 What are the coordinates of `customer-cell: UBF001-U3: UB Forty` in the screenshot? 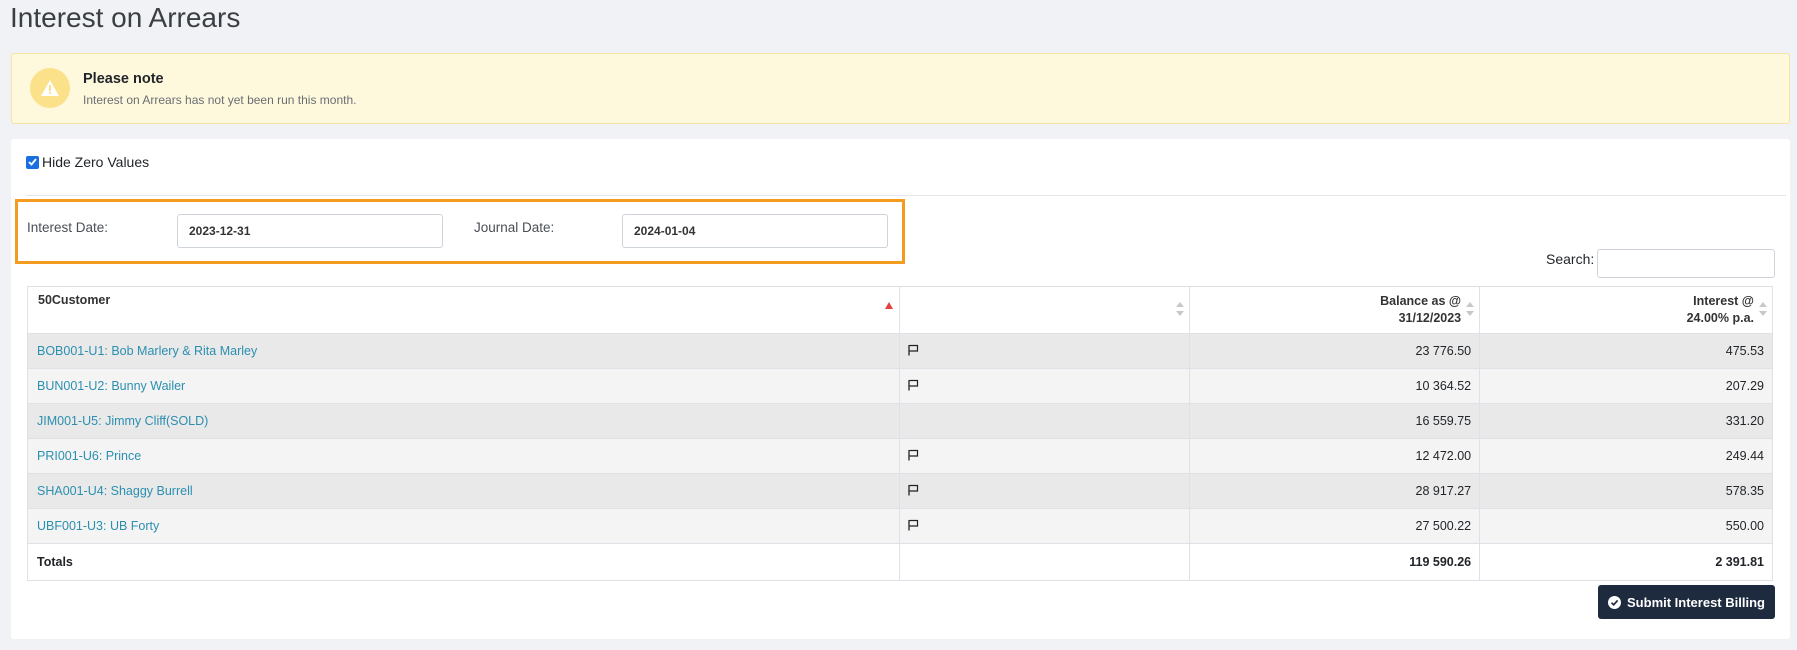 It's located at (463, 526).